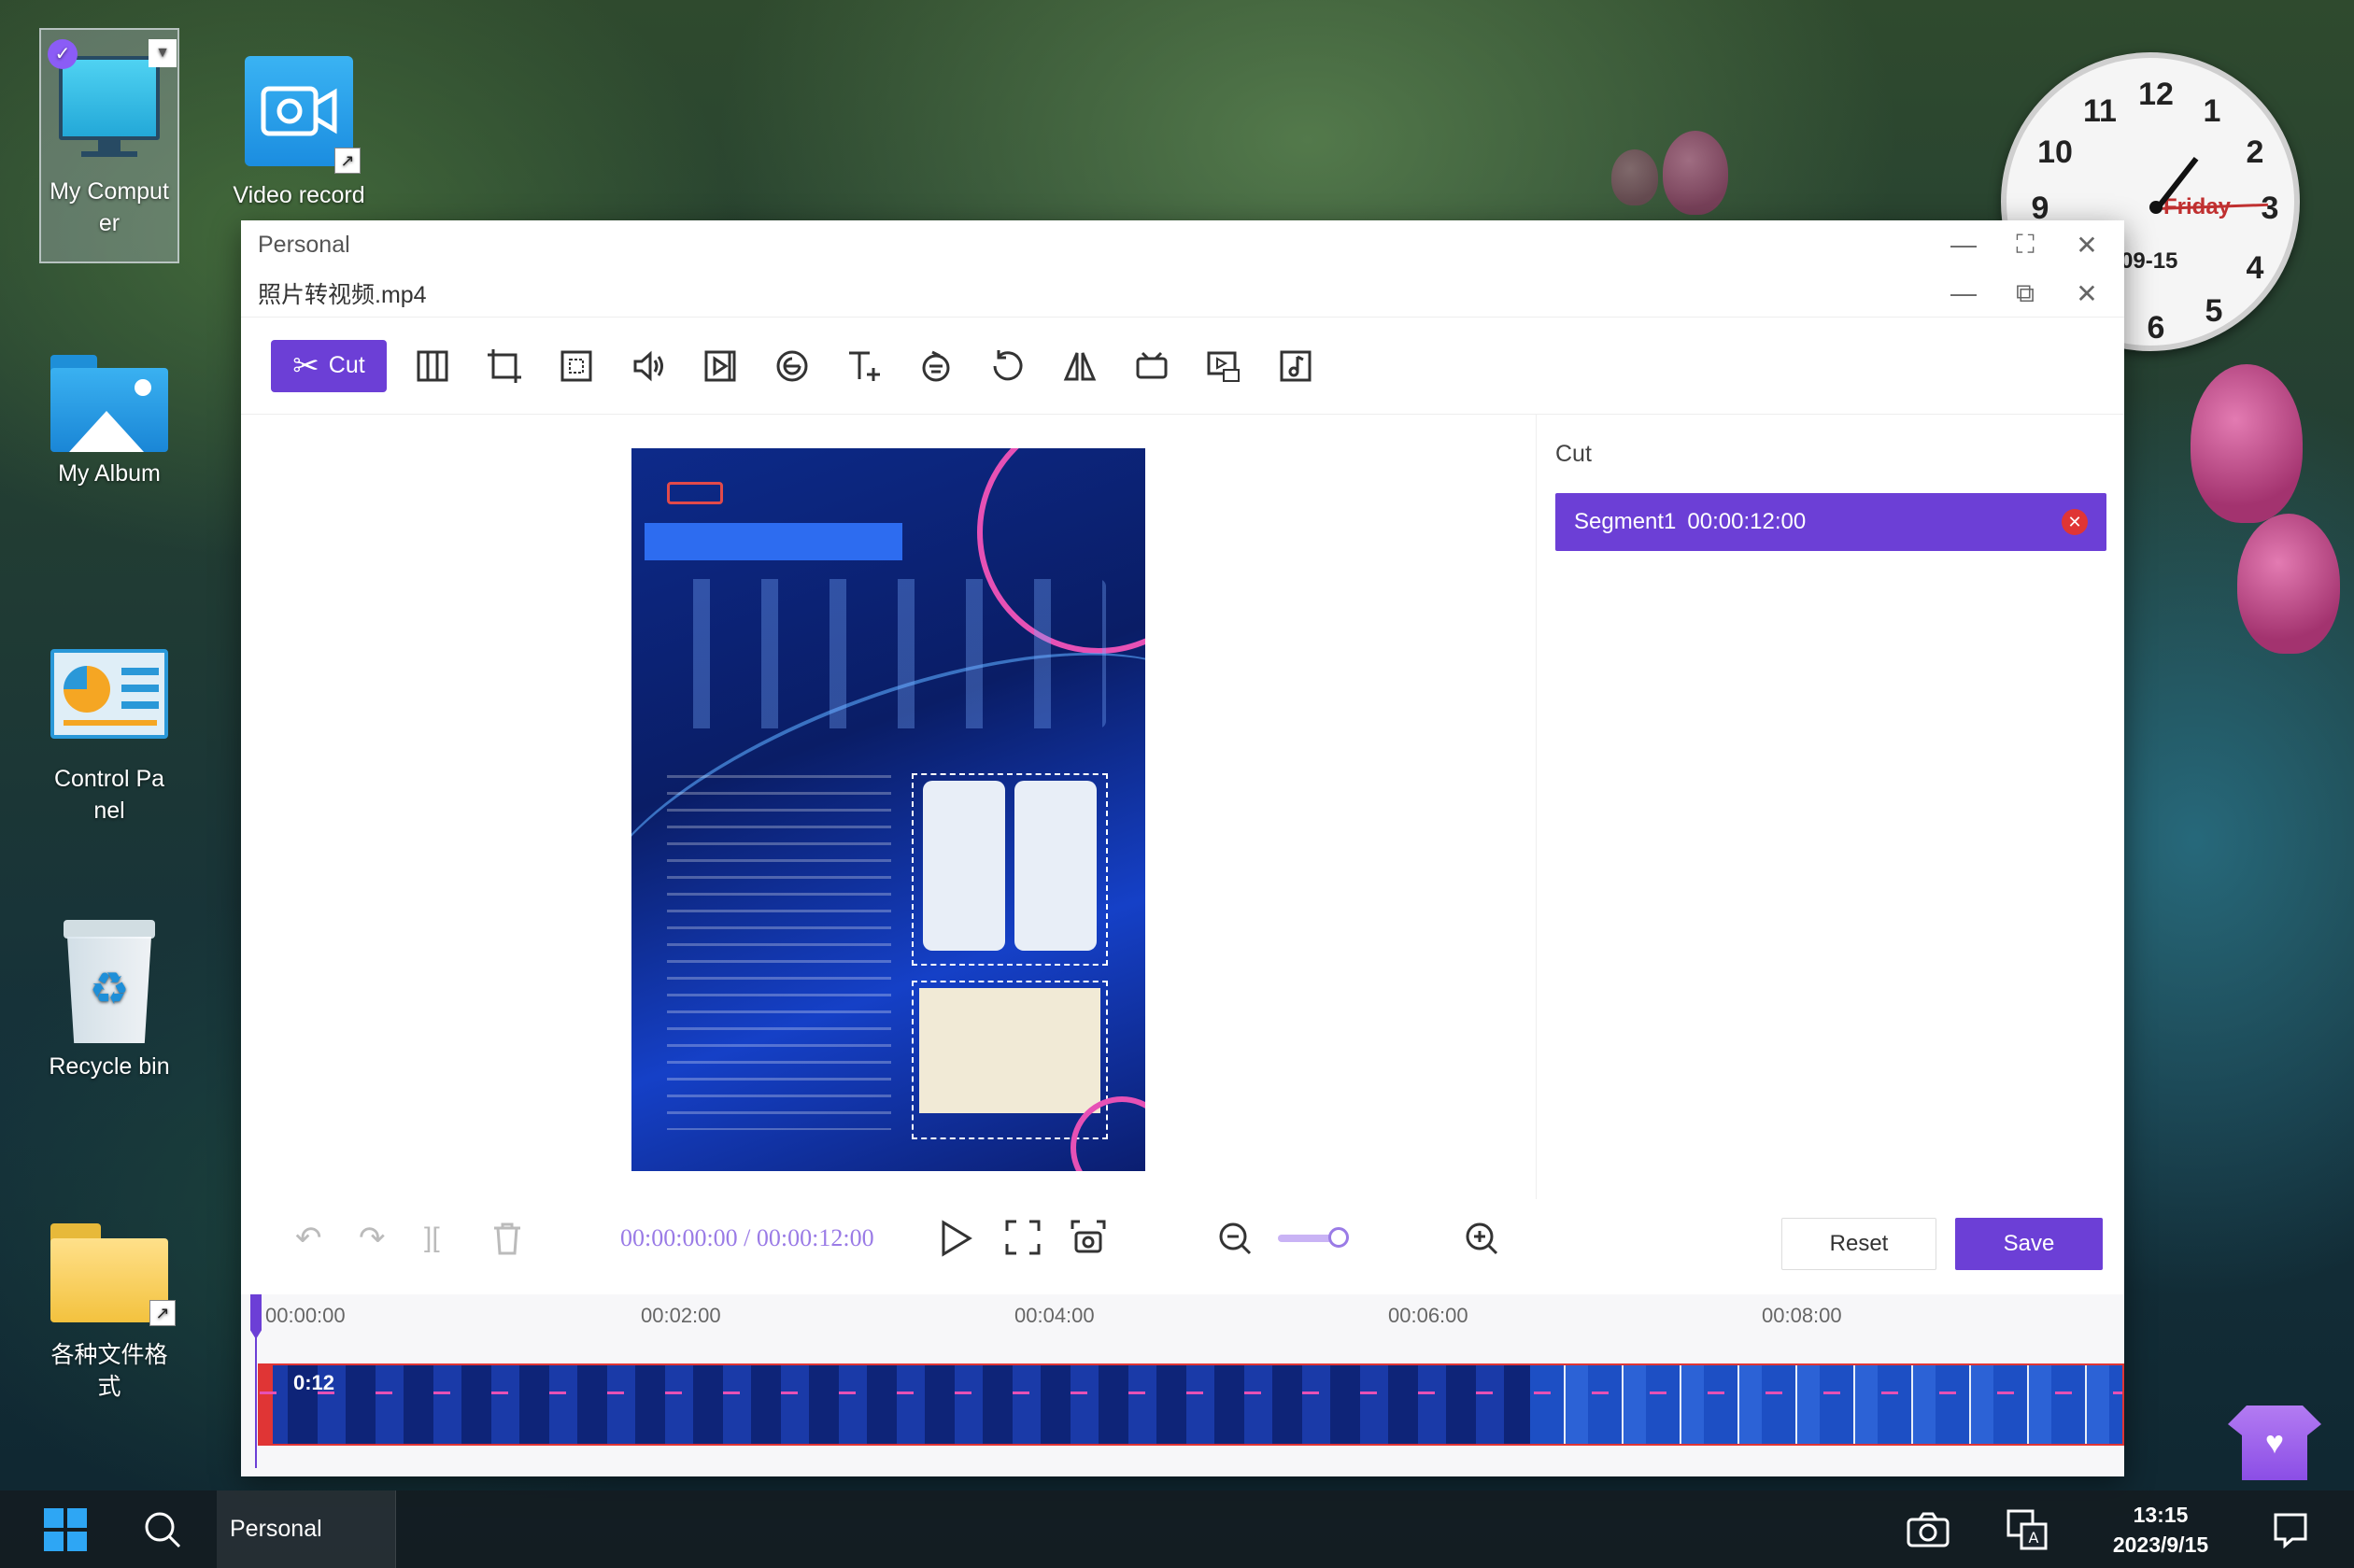 Image resolution: width=2354 pixels, height=1568 pixels. Describe the element at coordinates (66, 1529) in the screenshot. I see `start-button` at that location.